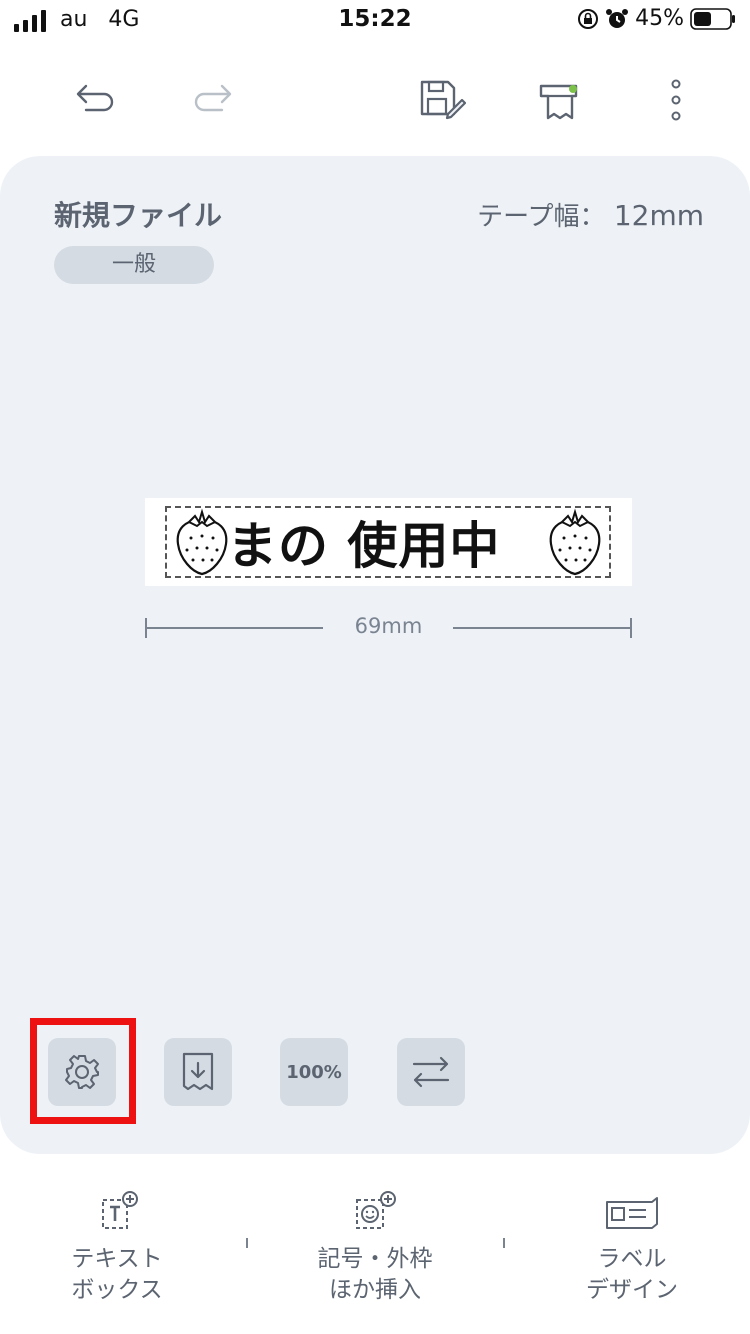  I want to click on symbol-add-icon, so click(376, 1210).